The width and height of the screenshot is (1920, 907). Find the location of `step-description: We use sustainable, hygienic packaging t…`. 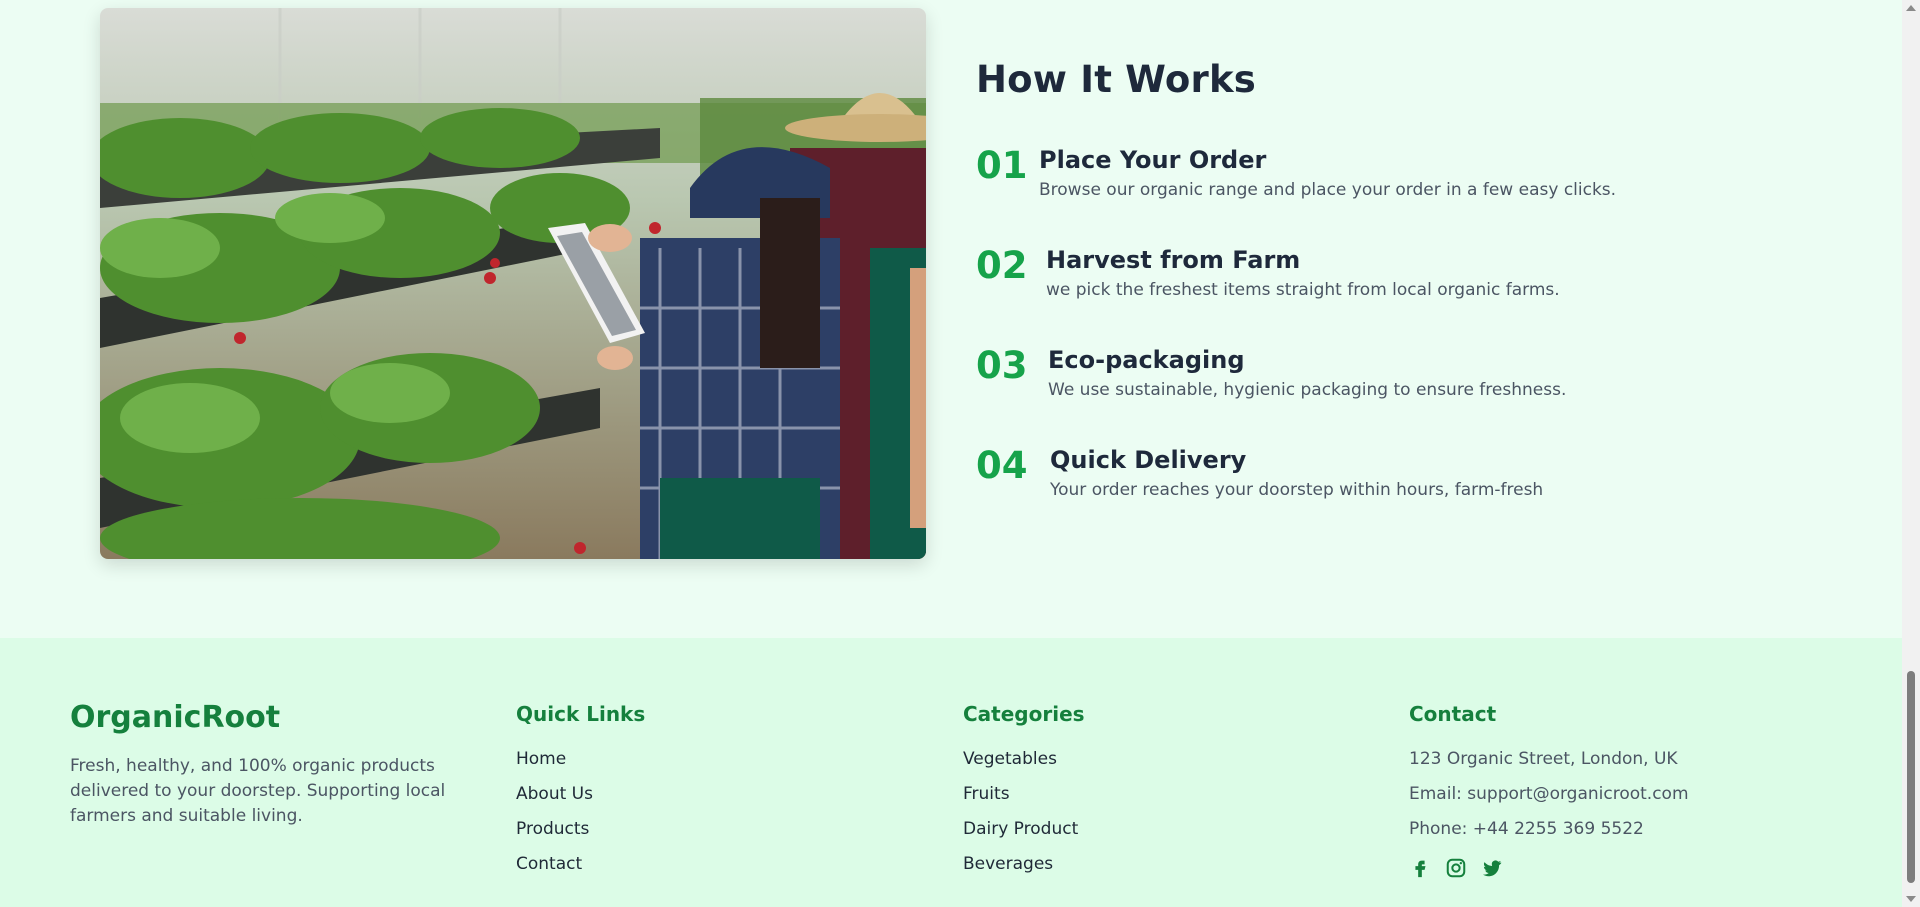

step-description: We use sustainable, hygienic packaging t… is located at coordinates (1307, 390).